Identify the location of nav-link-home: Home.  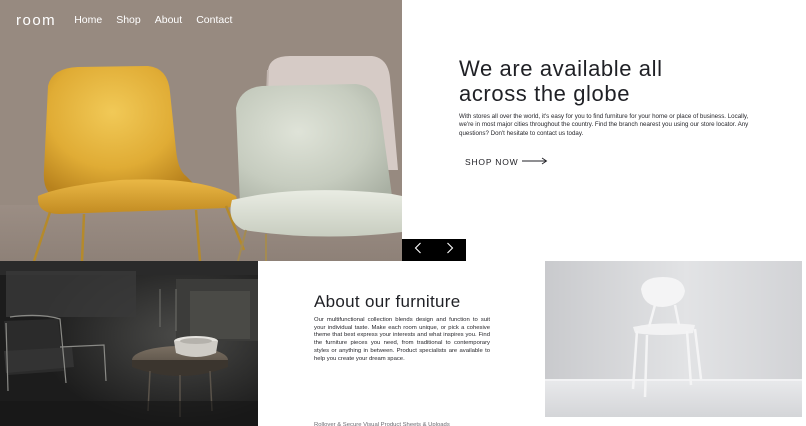
(88, 20).